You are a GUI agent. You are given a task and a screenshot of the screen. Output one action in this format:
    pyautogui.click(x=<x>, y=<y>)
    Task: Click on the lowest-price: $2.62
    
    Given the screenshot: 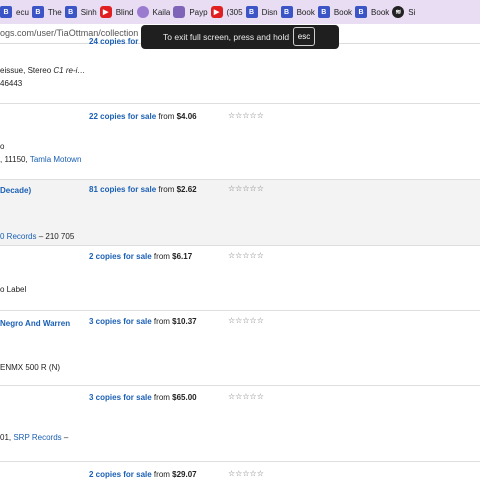 What is the action you would take?
    pyautogui.click(x=186, y=189)
    